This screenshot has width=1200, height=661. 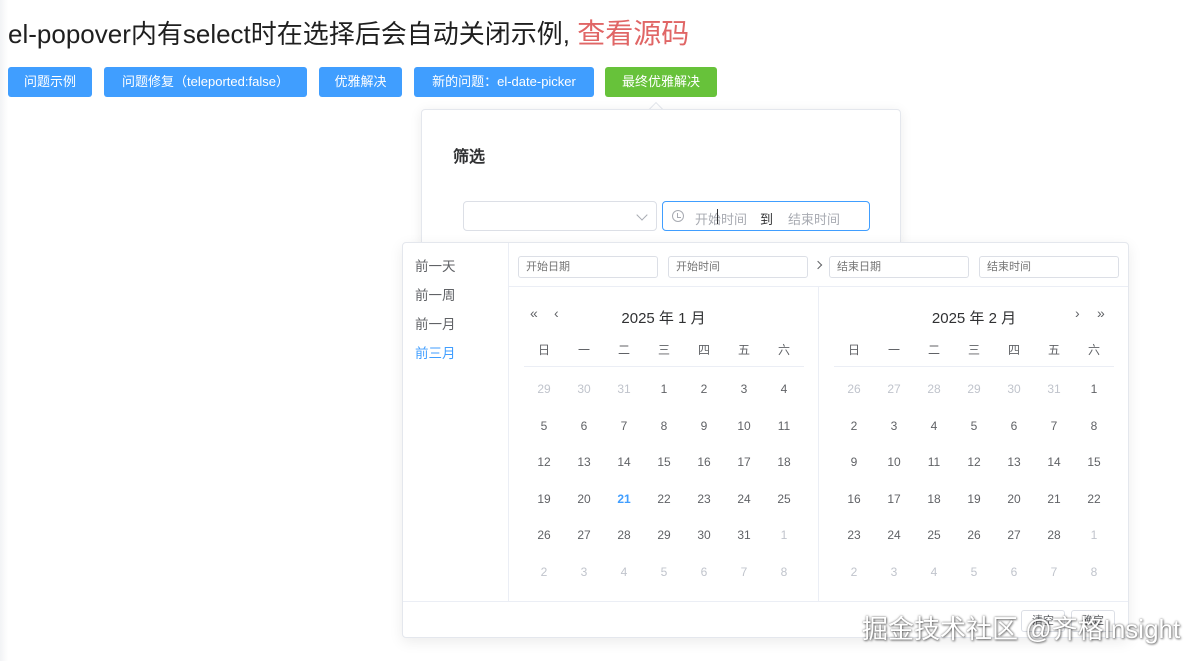 I want to click on shortcut-prev-three-months: 前三月, so click(x=435, y=352).